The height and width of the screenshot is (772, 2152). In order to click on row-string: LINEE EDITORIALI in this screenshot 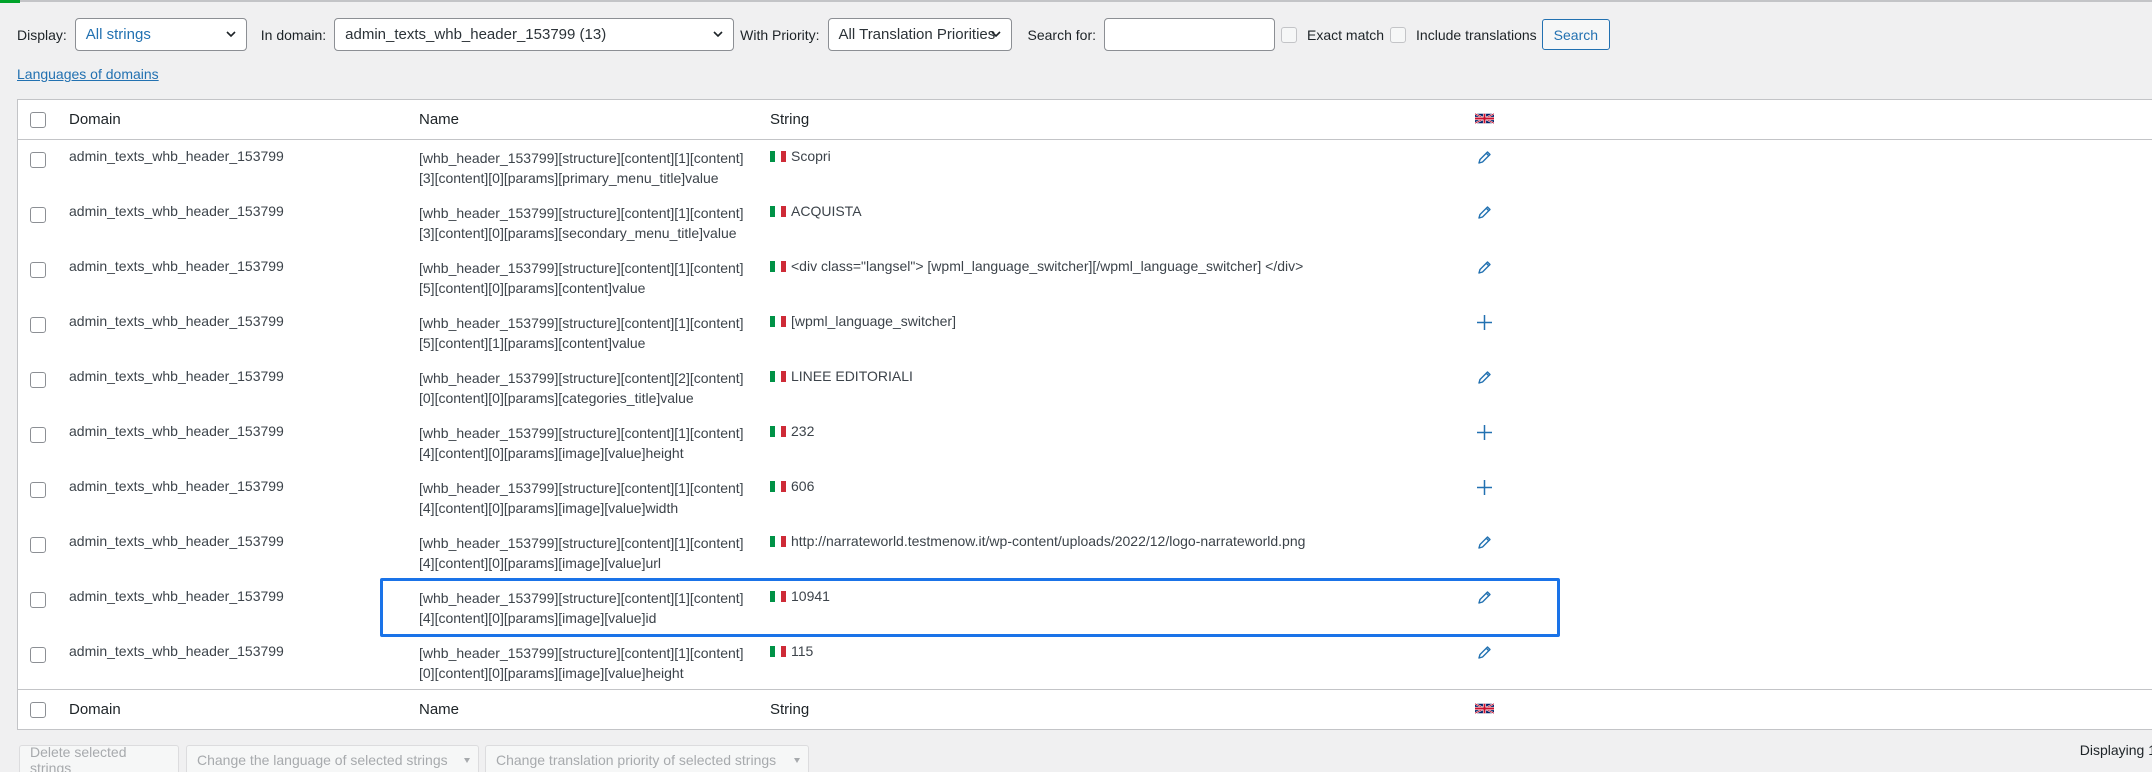, I will do `click(841, 376)`.